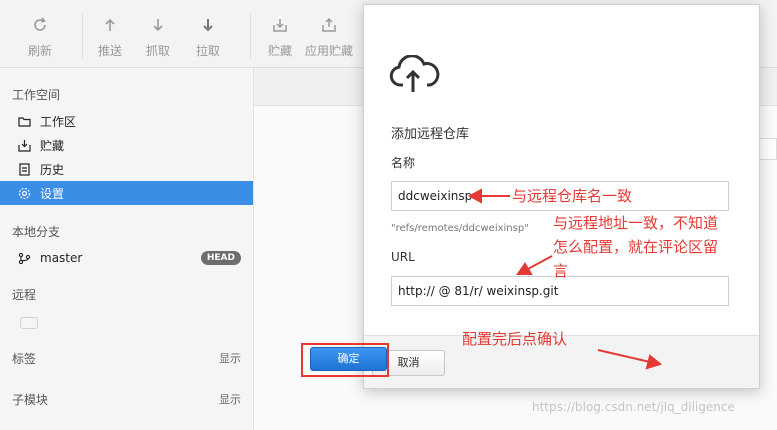 Image resolution: width=777 pixels, height=430 pixels. Describe the element at coordinates (126, 193) in the screenshot. I see `sidebar-item-settings: 设置` at that location.